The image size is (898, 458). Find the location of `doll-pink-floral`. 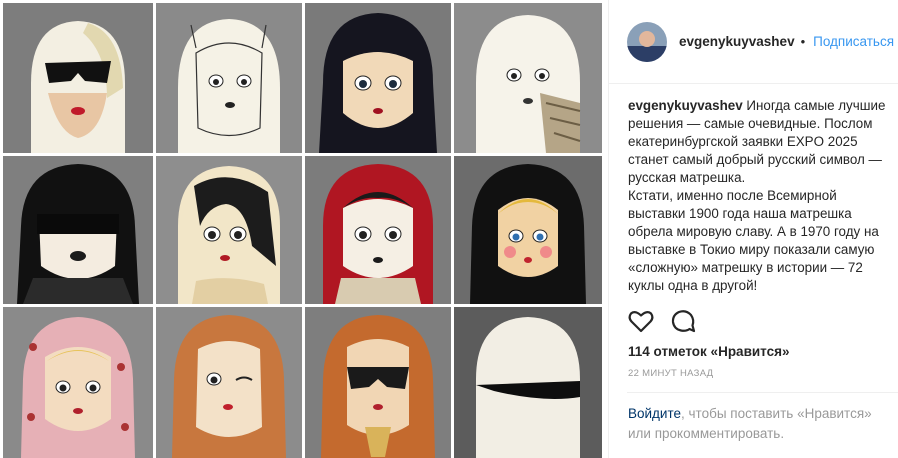

doll-pink-floral is located at coordinates (78, 382).